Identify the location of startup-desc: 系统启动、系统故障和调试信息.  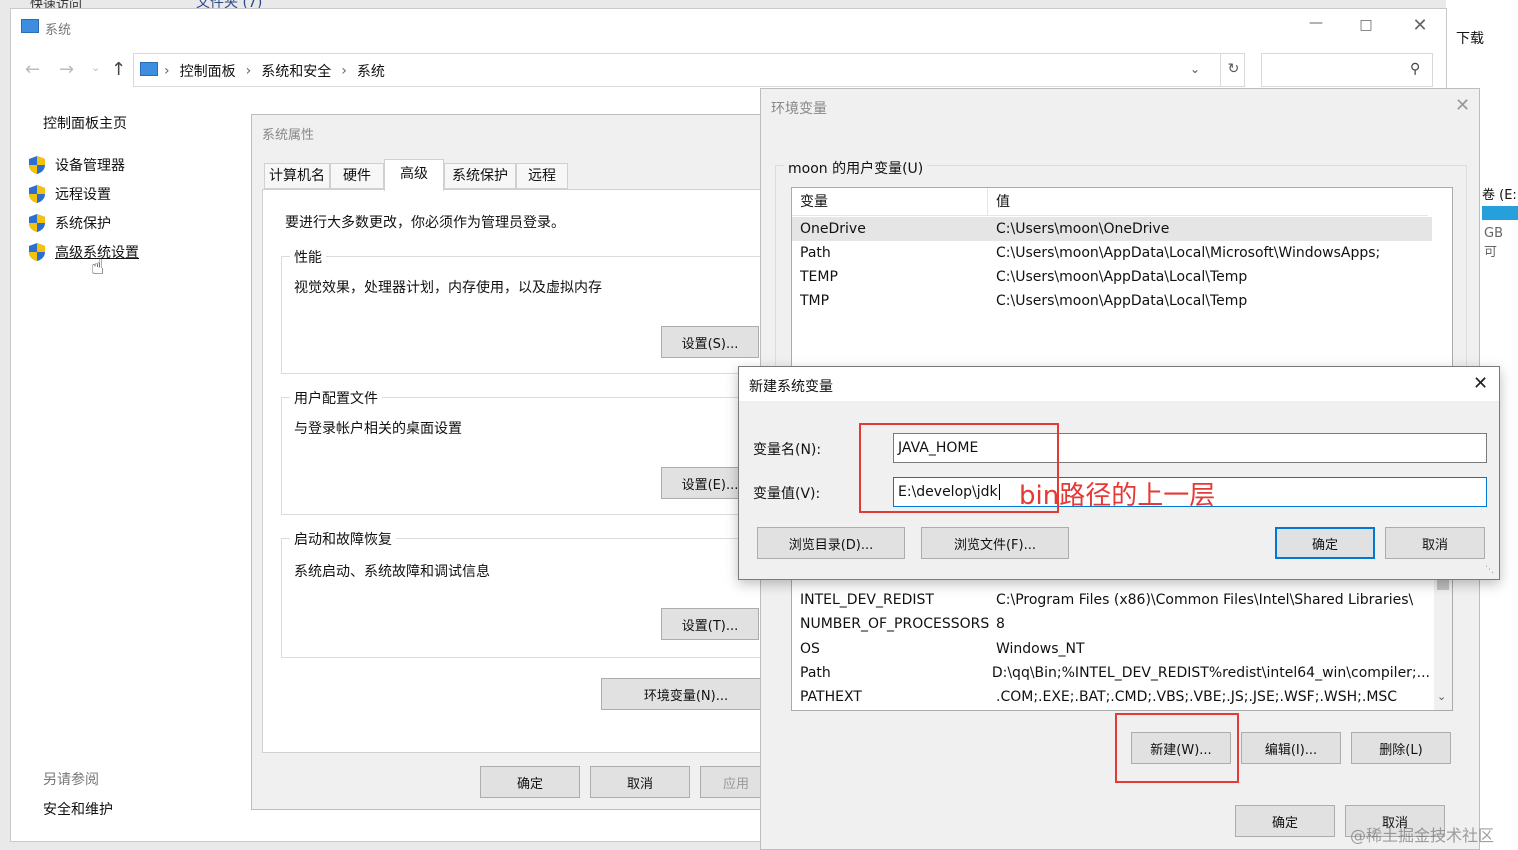
(392, 572).